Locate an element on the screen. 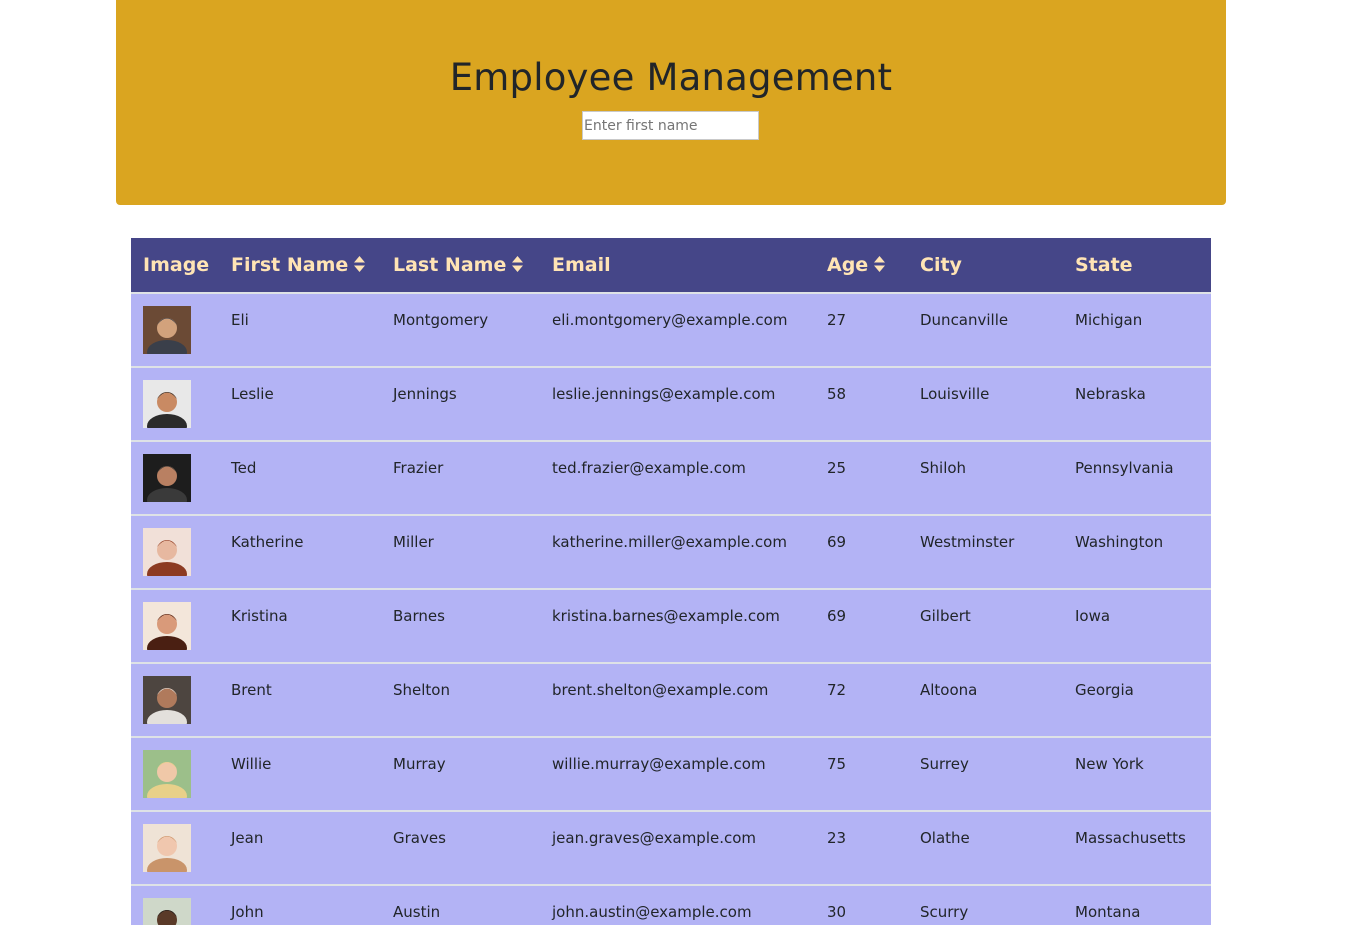 The image size is (1353, 925). first-name-cell: John is located at coordinates (247, 912).